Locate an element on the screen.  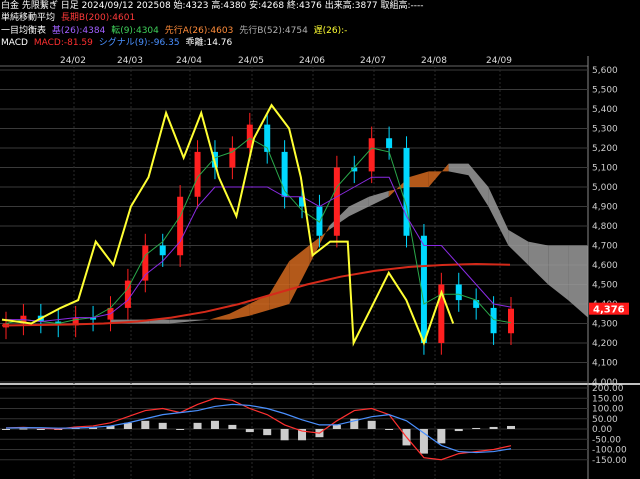
date-tick-label: 24/08 is located at coordinates (434, 61).